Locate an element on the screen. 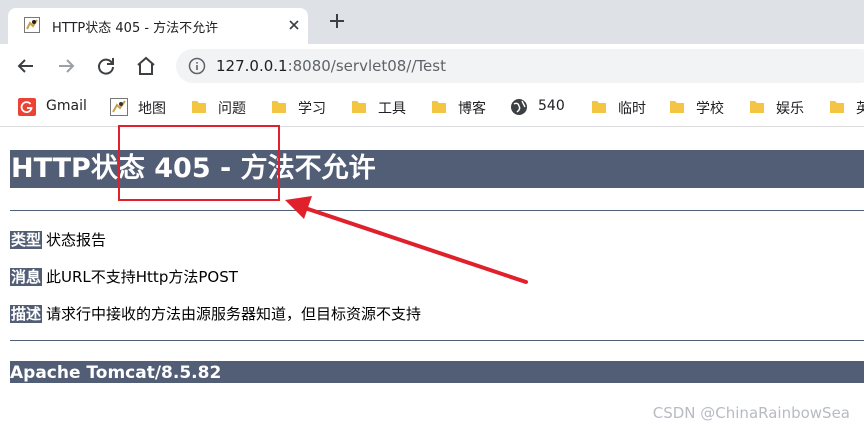 The width and height of the screenshot is (864, 437). server-version: Apache Tomcat/8.5.82 is located at coordinates (116, 373).